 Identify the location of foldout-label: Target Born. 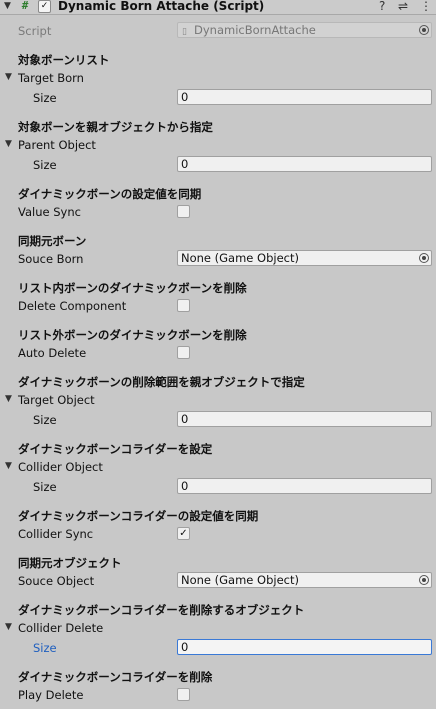
(51, 78).